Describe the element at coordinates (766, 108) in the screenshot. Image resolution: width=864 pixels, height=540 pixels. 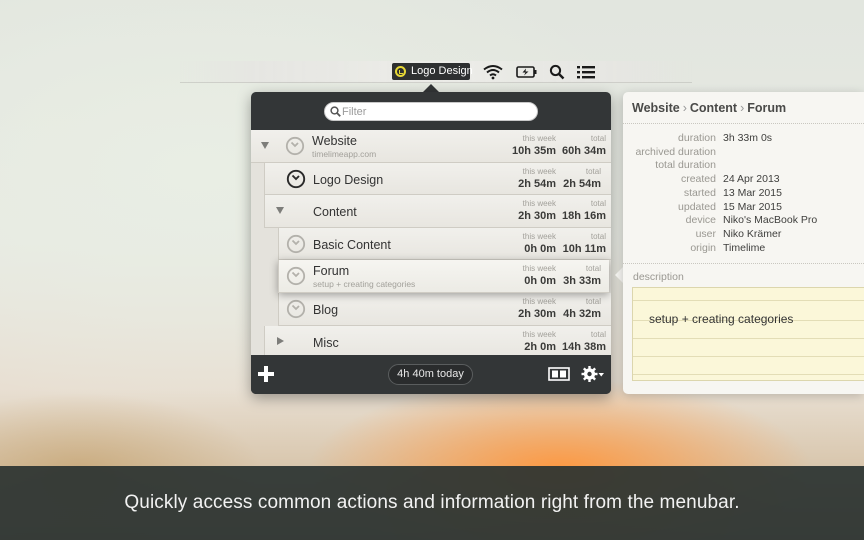
I see `breadcrumb-item: Forum` at that location.